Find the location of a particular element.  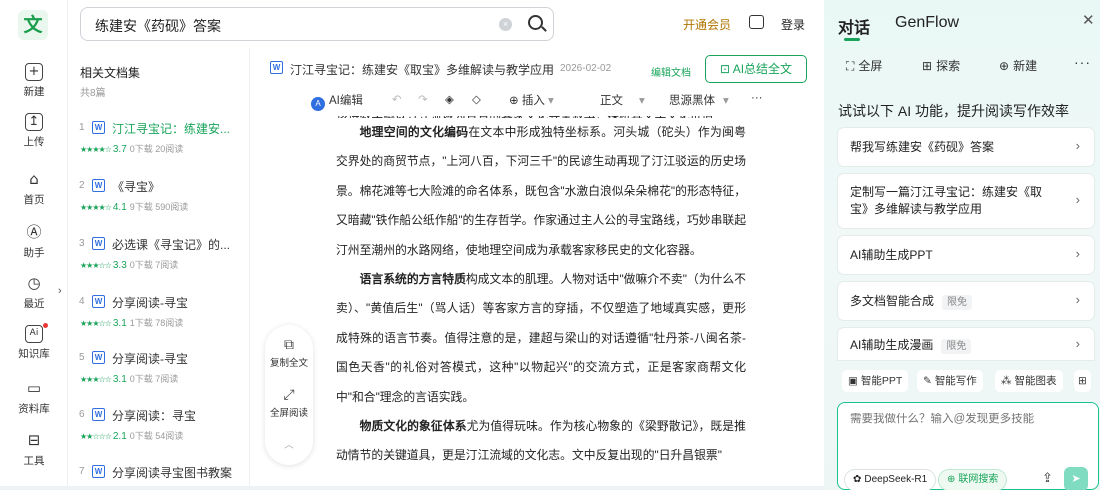

eraser-icon: ◇ is located at coordinates (476, 99).